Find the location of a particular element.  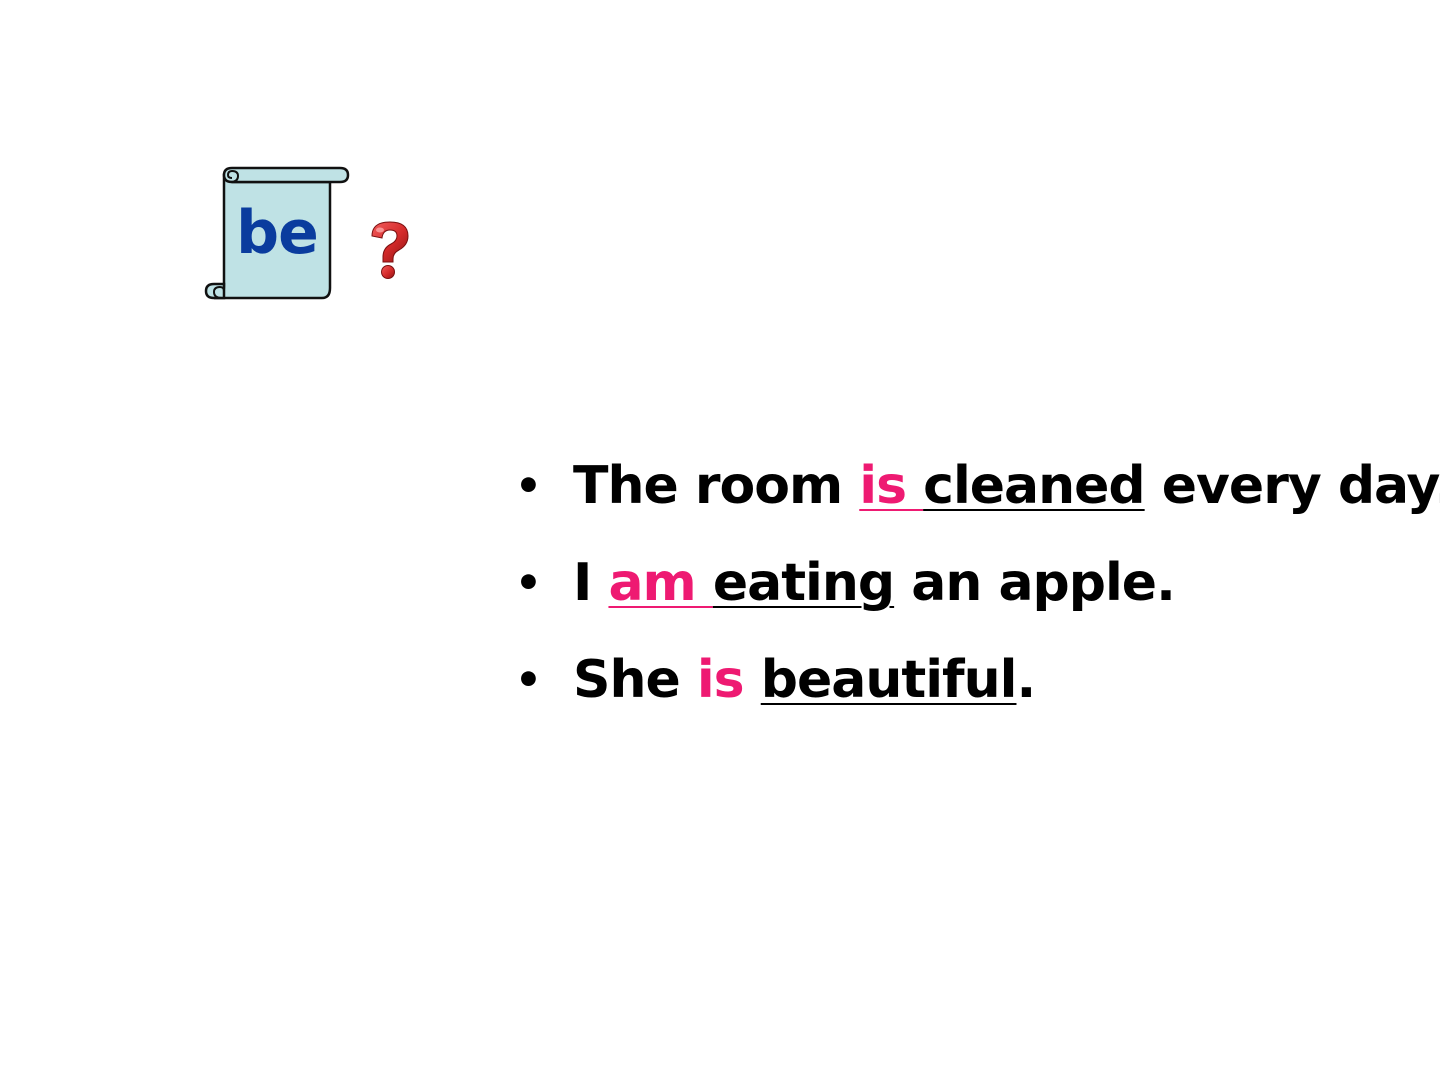

scroll-word: be is located at coordinates (277, 233).